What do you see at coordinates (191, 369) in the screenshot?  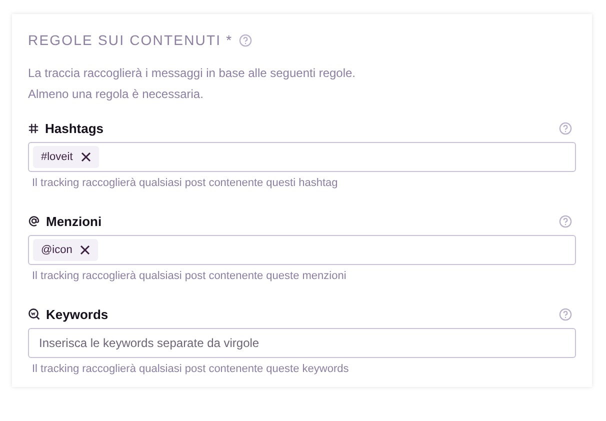 I see `hint-text: Il tracking raccoglierà qualsiasi post contenente queste keywords` at bounding box center [191, 369].